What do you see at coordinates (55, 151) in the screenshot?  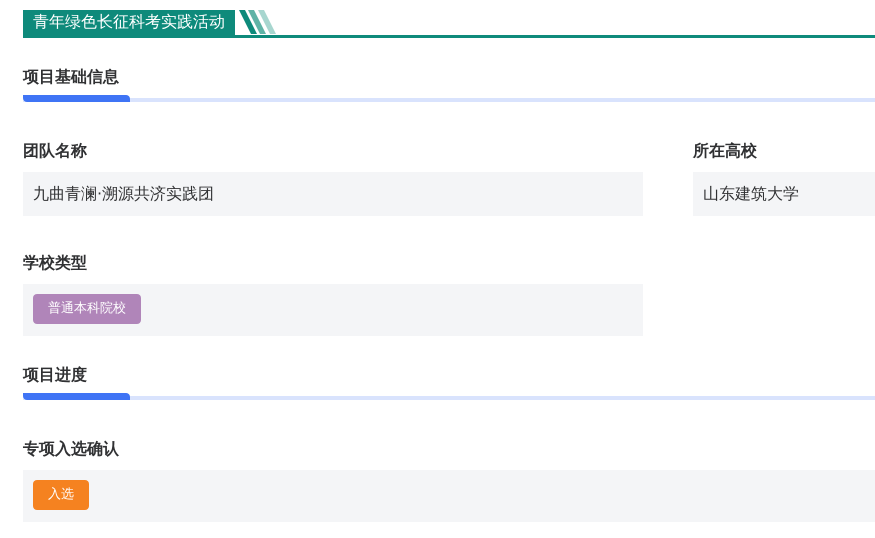 I see `field-label: 团队名称` at bounding box center [55, 151].